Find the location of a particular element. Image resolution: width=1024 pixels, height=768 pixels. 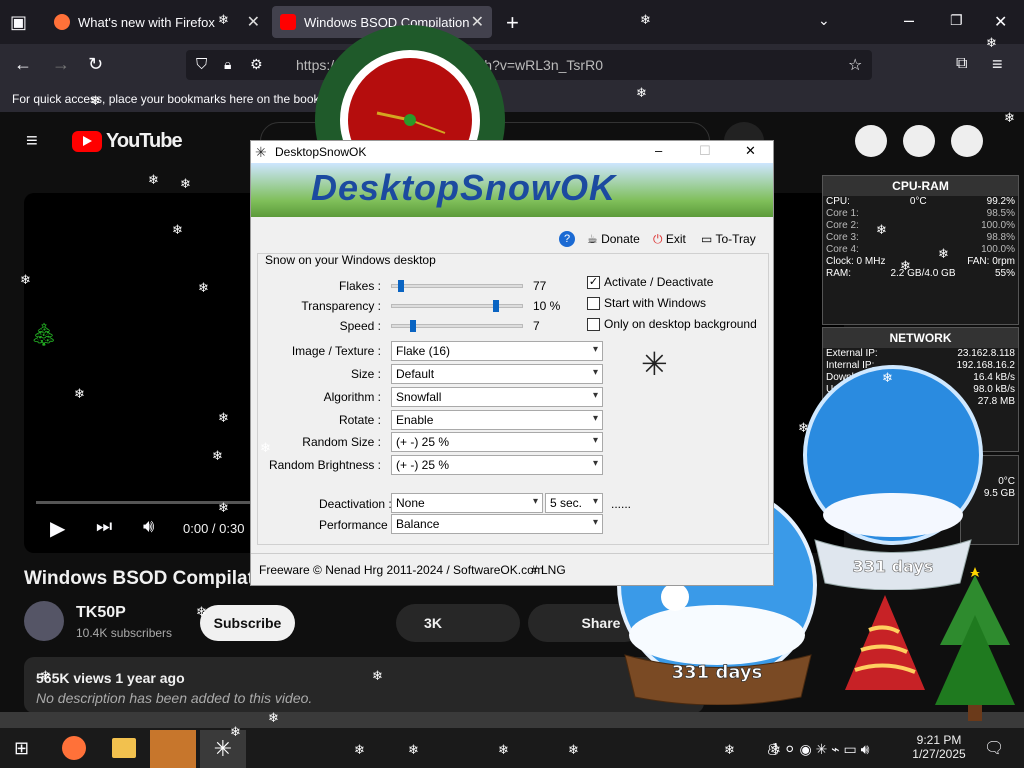

file-explorer-icon is located at coordinates (124, 748).